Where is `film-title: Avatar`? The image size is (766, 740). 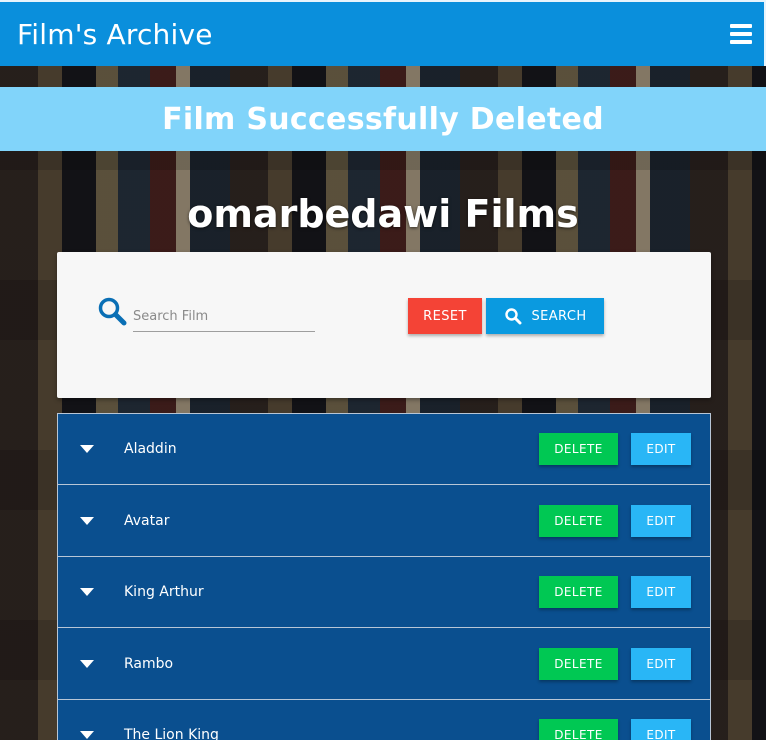 film-title: Avatar is located at coordinates (147, 521).